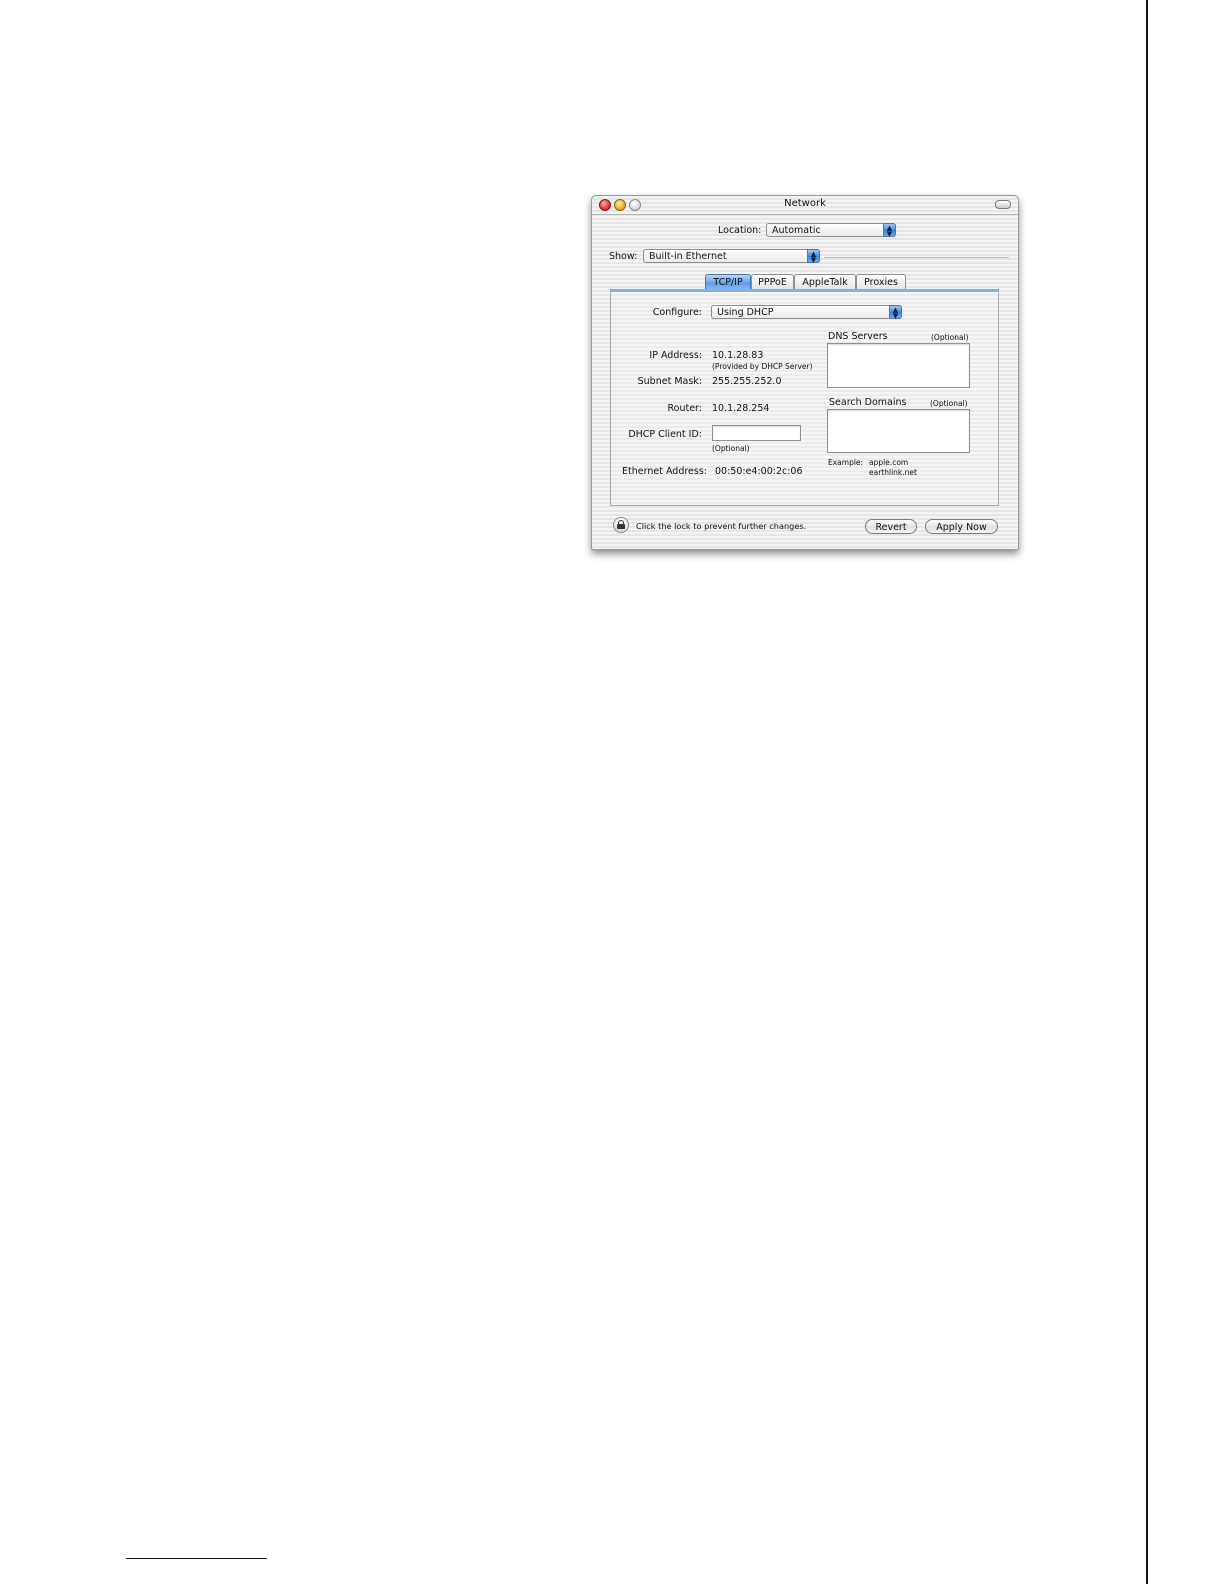 This screenshot has width=1224, height=1584. I want to click on location-label: Location:, so click(740, 230).